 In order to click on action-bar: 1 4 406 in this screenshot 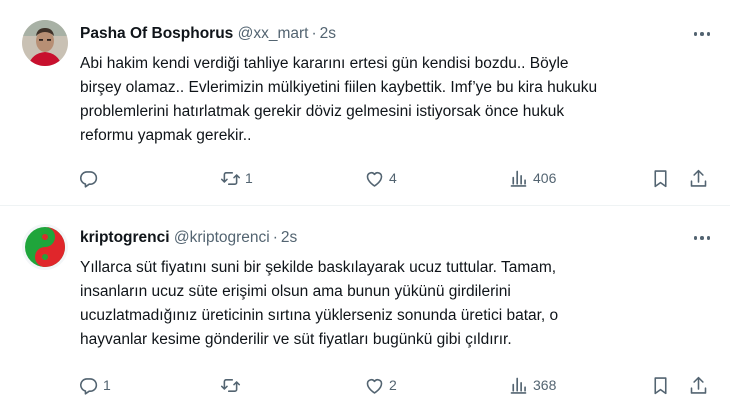, I will do `click(397, 178)`.